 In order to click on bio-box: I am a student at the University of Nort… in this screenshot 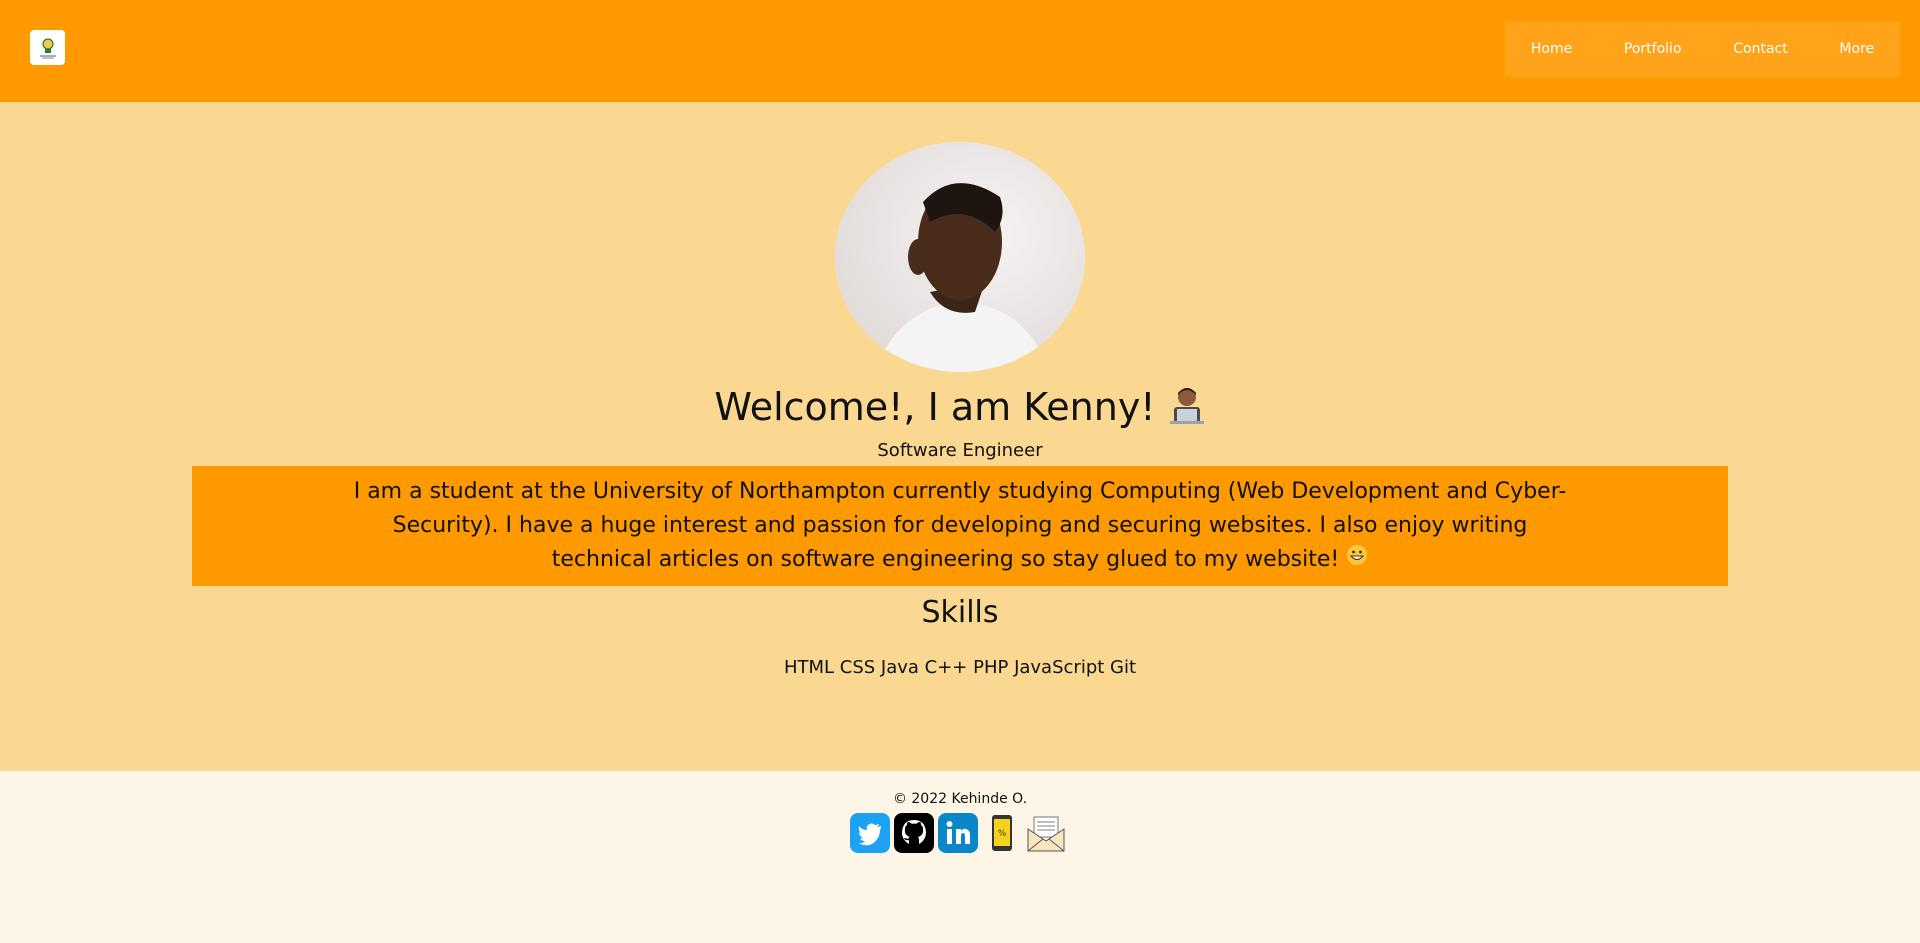, I will do `click(960, 526)`.